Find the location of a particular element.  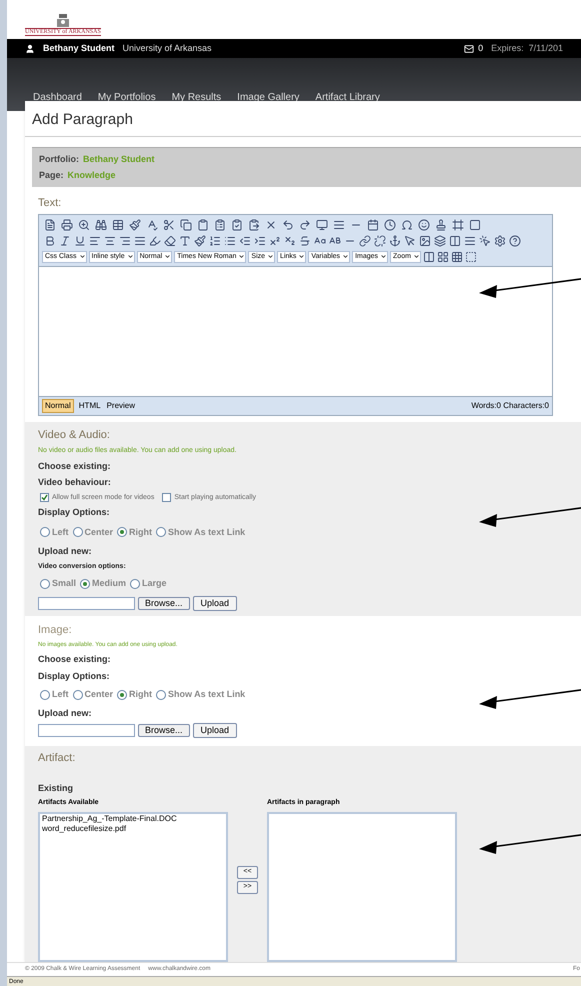

indent-icon is located at coordinates (260, 240).